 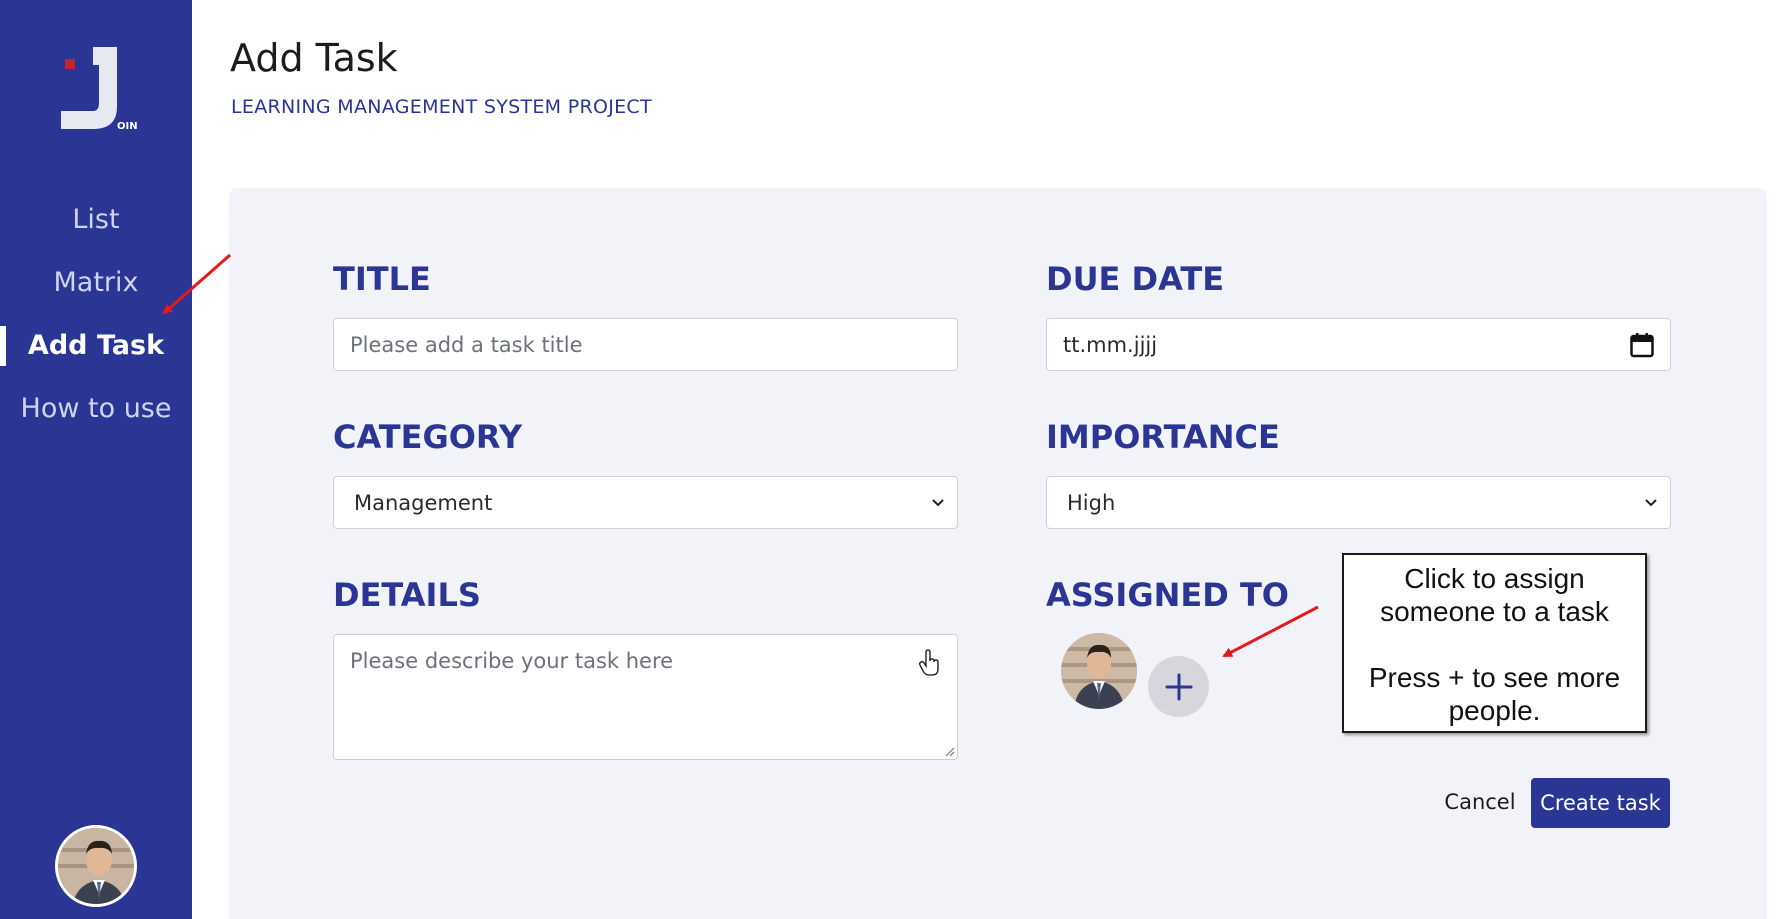 I want to click on calendar-icon, so click(x=1642, y=345).